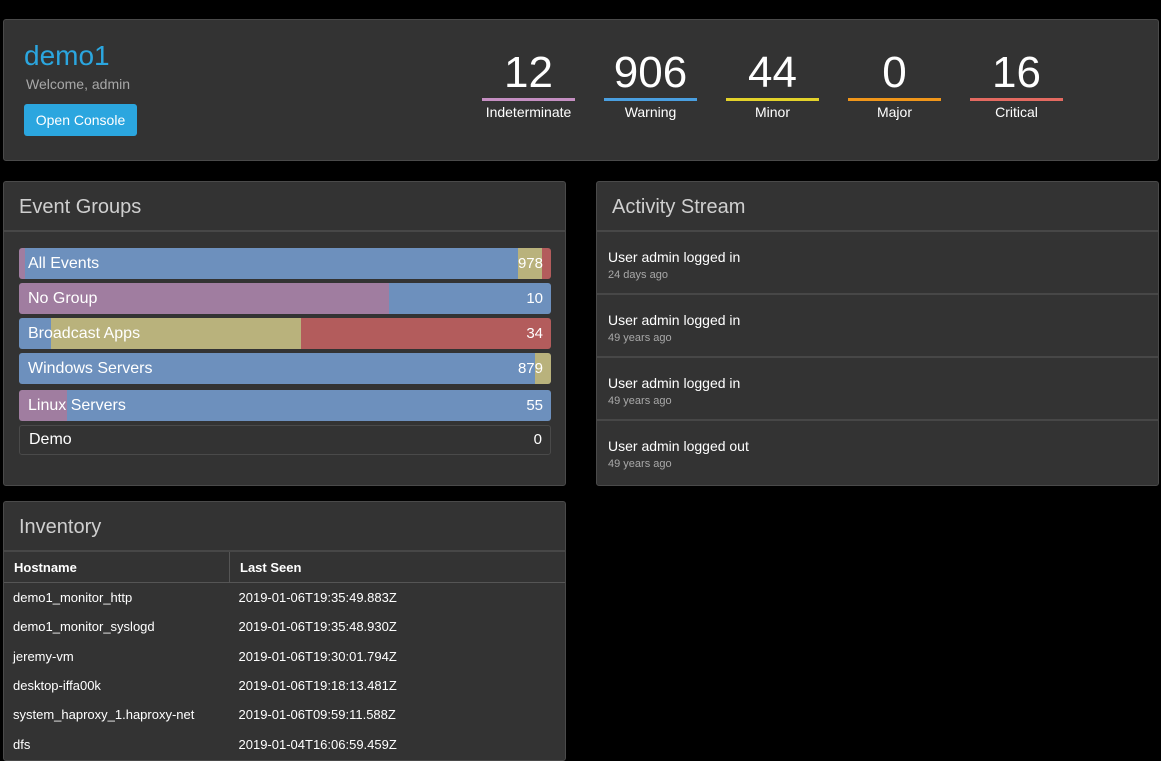  Describe the element at coordinates (57, 686) in the screenshot. I see `hostname-cell: desktop-iffa00k` at that location.